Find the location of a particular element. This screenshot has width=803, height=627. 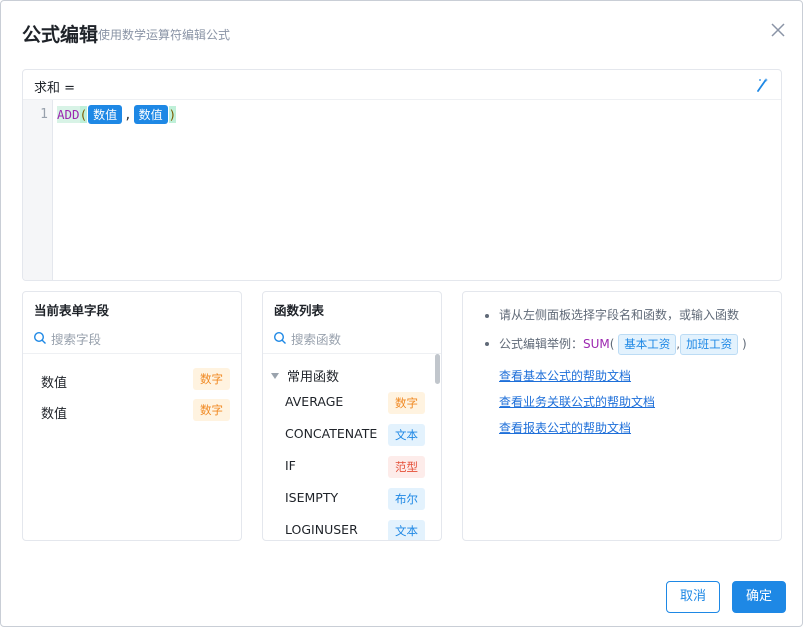

formula-function: ADD is located at coordinates (68, 114).